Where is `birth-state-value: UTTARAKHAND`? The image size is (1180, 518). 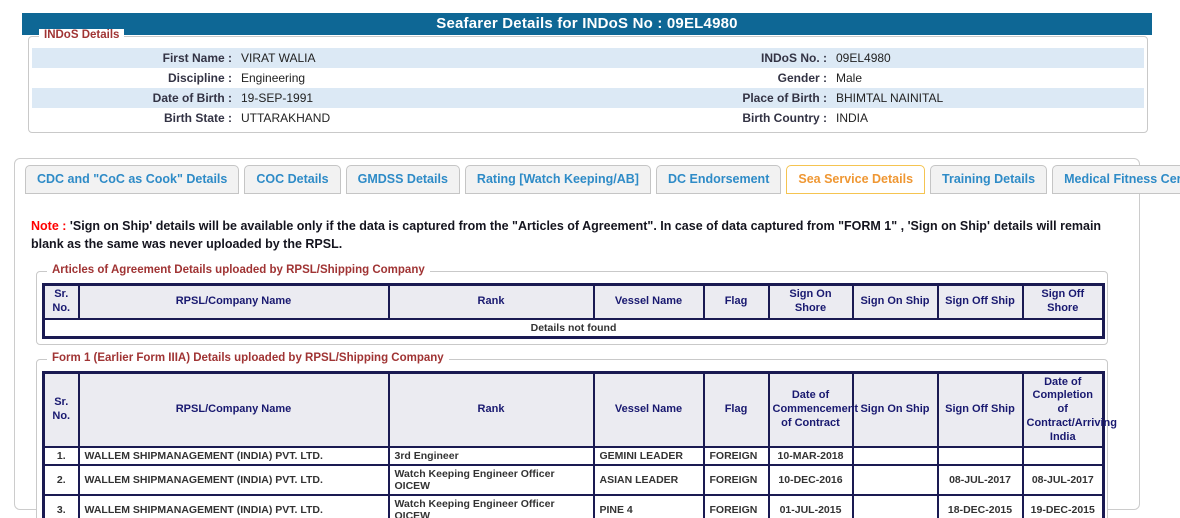
birth-state-value: UTTARAKHAND is located at coordinates (286, 118).